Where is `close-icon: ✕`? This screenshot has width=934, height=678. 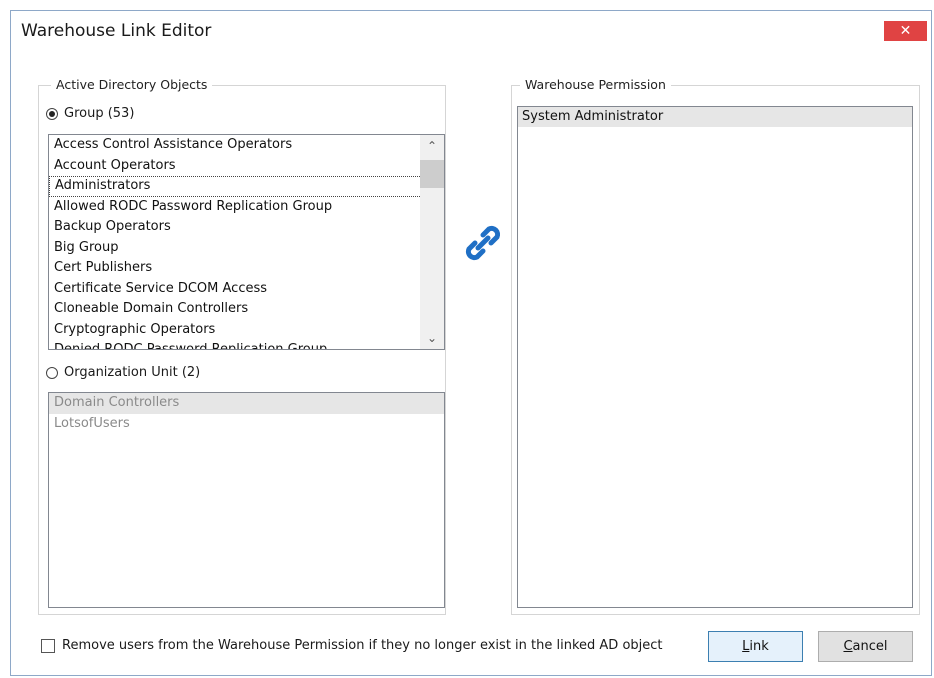
close-icon: ✕ is located at coordinates (905, 31).